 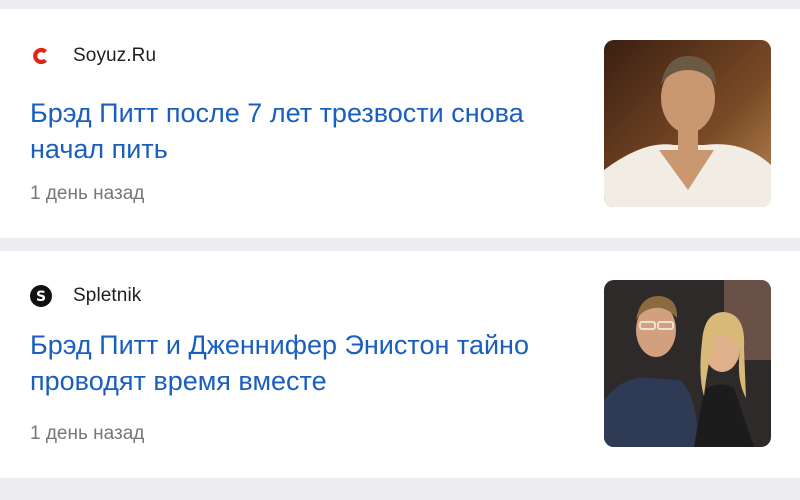 I want to click on source-row: S Spletnik, so click(x=85, y=296).